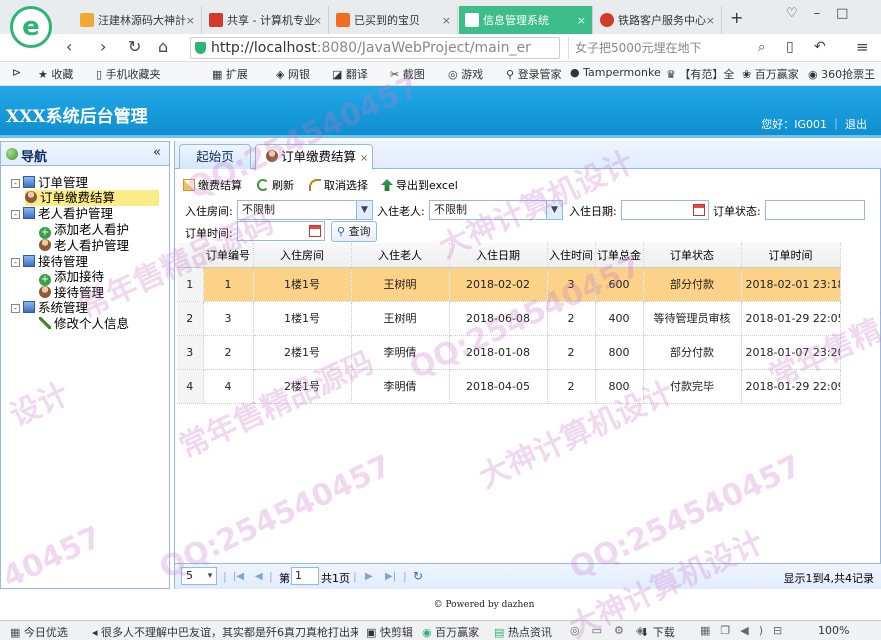  What do you see at coordinates (862, 47) in the screenshot?
I see `menu-icon: ≡` at bounding box center [862, 47].